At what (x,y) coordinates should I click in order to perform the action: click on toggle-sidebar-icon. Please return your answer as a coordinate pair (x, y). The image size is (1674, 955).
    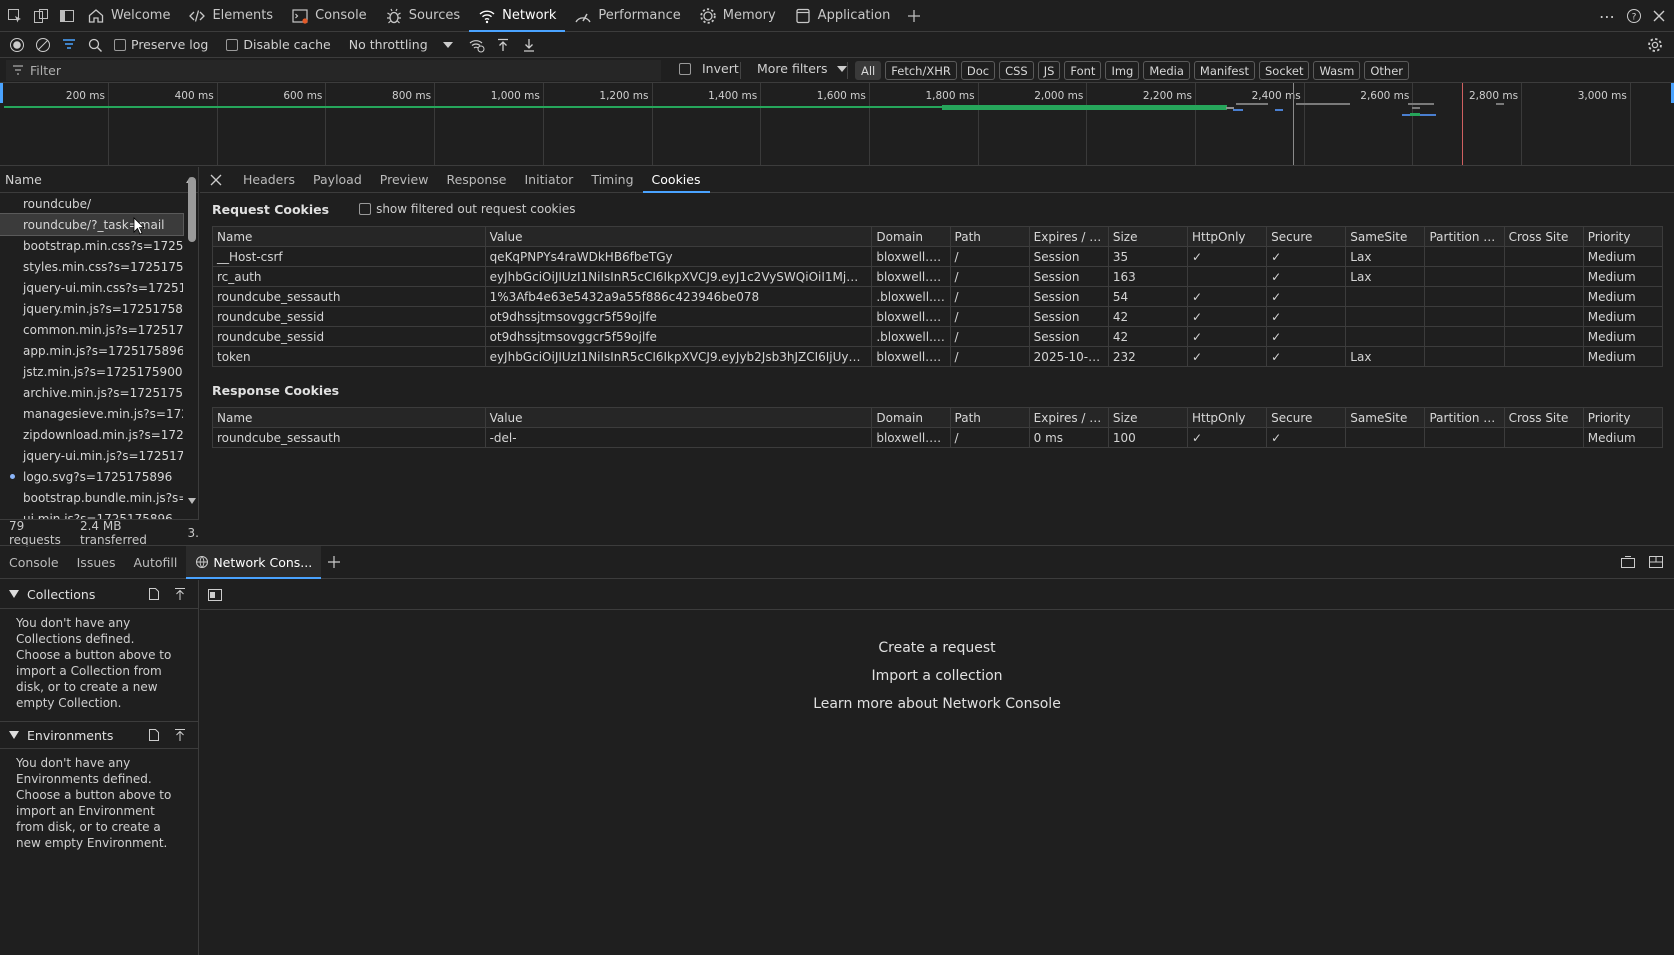
    Looking at the image, I should click on (215, 595).